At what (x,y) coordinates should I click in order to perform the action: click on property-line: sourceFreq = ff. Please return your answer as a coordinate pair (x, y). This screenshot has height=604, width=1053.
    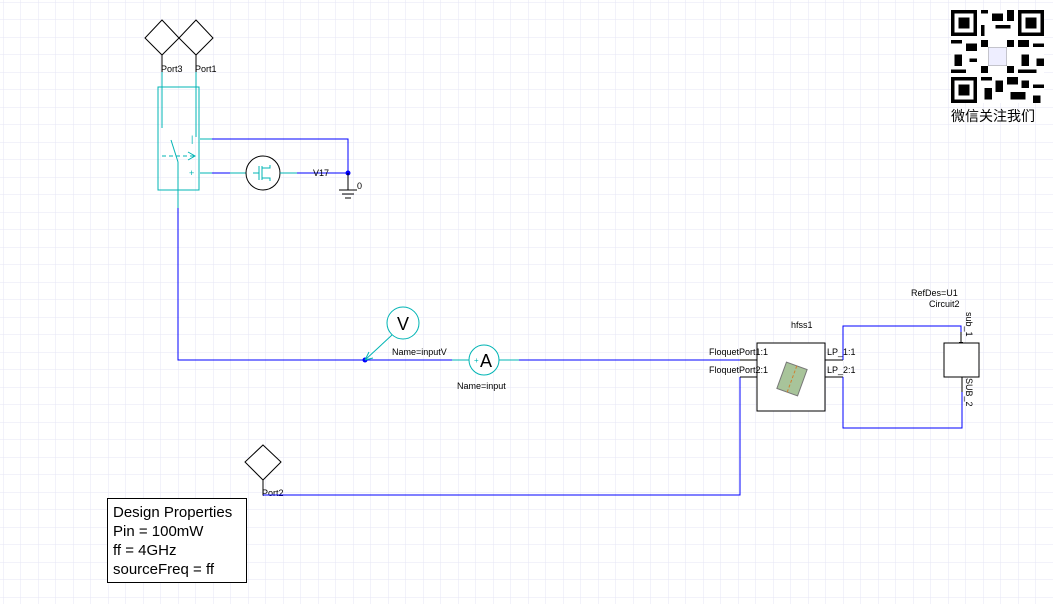
    Looking at the image, I should click on (164, 569).